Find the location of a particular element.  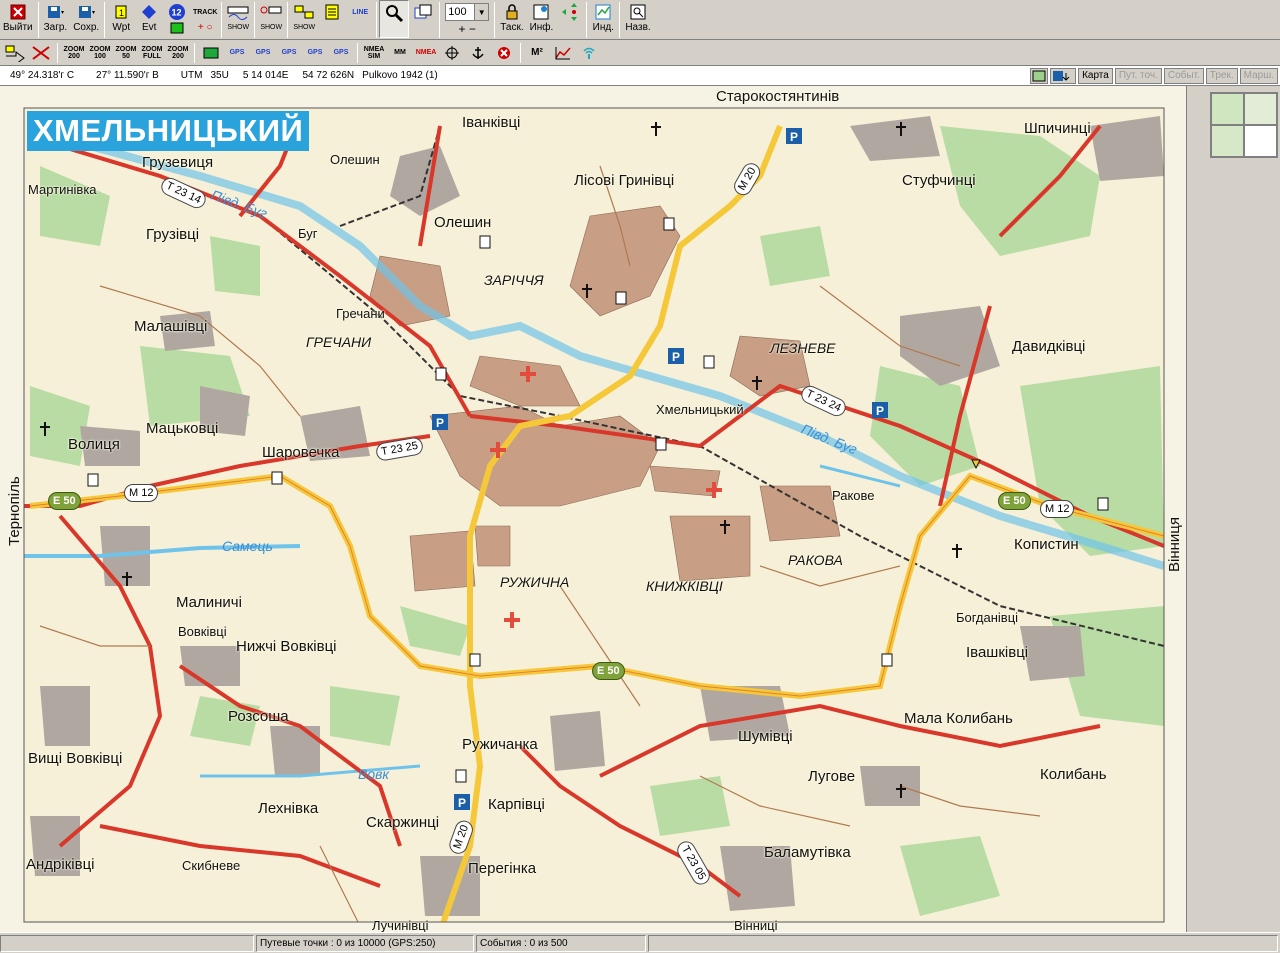

tasks-button: Таск. is located at coordinates (511, 19).